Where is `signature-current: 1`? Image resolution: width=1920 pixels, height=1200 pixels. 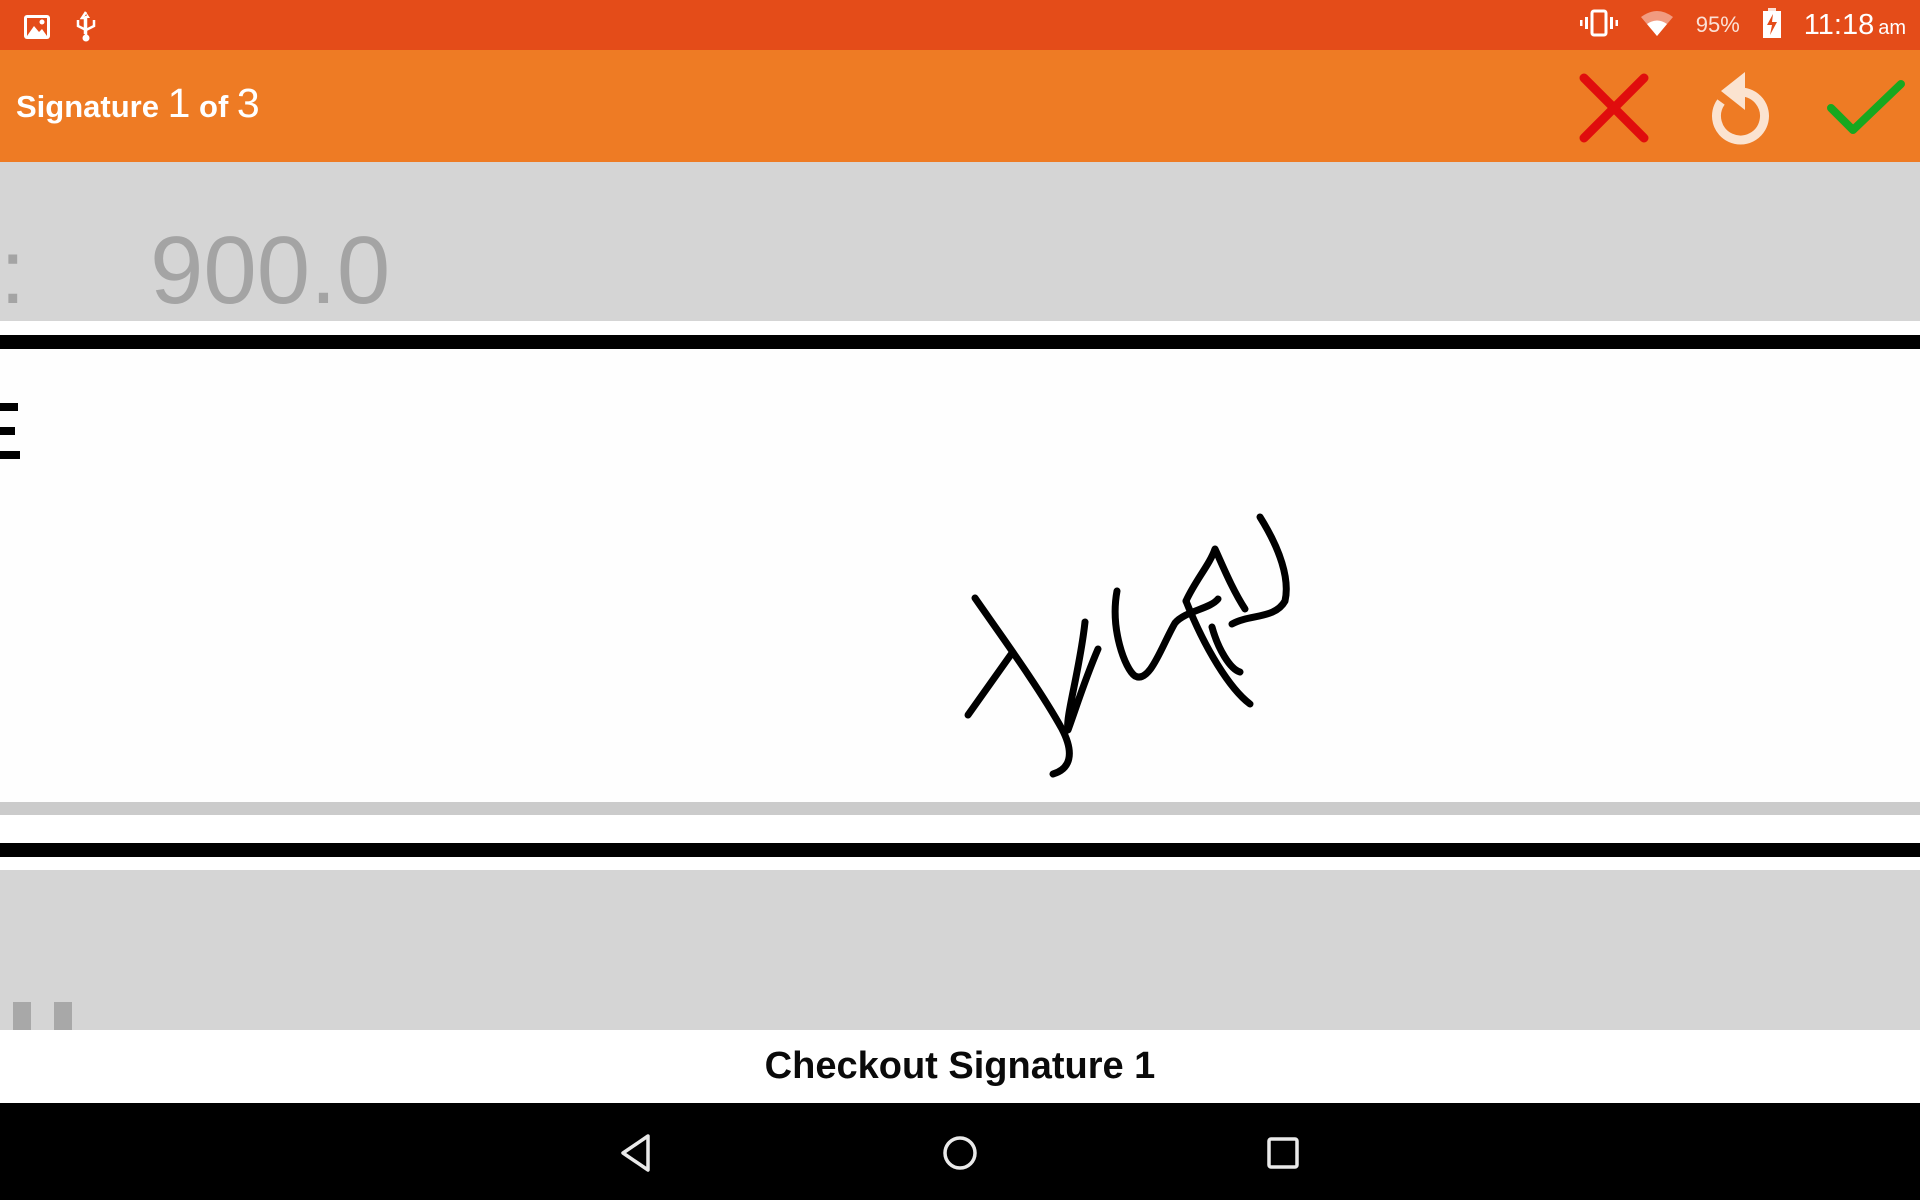
signature-current: 1 is located at coordinates (179, 103).